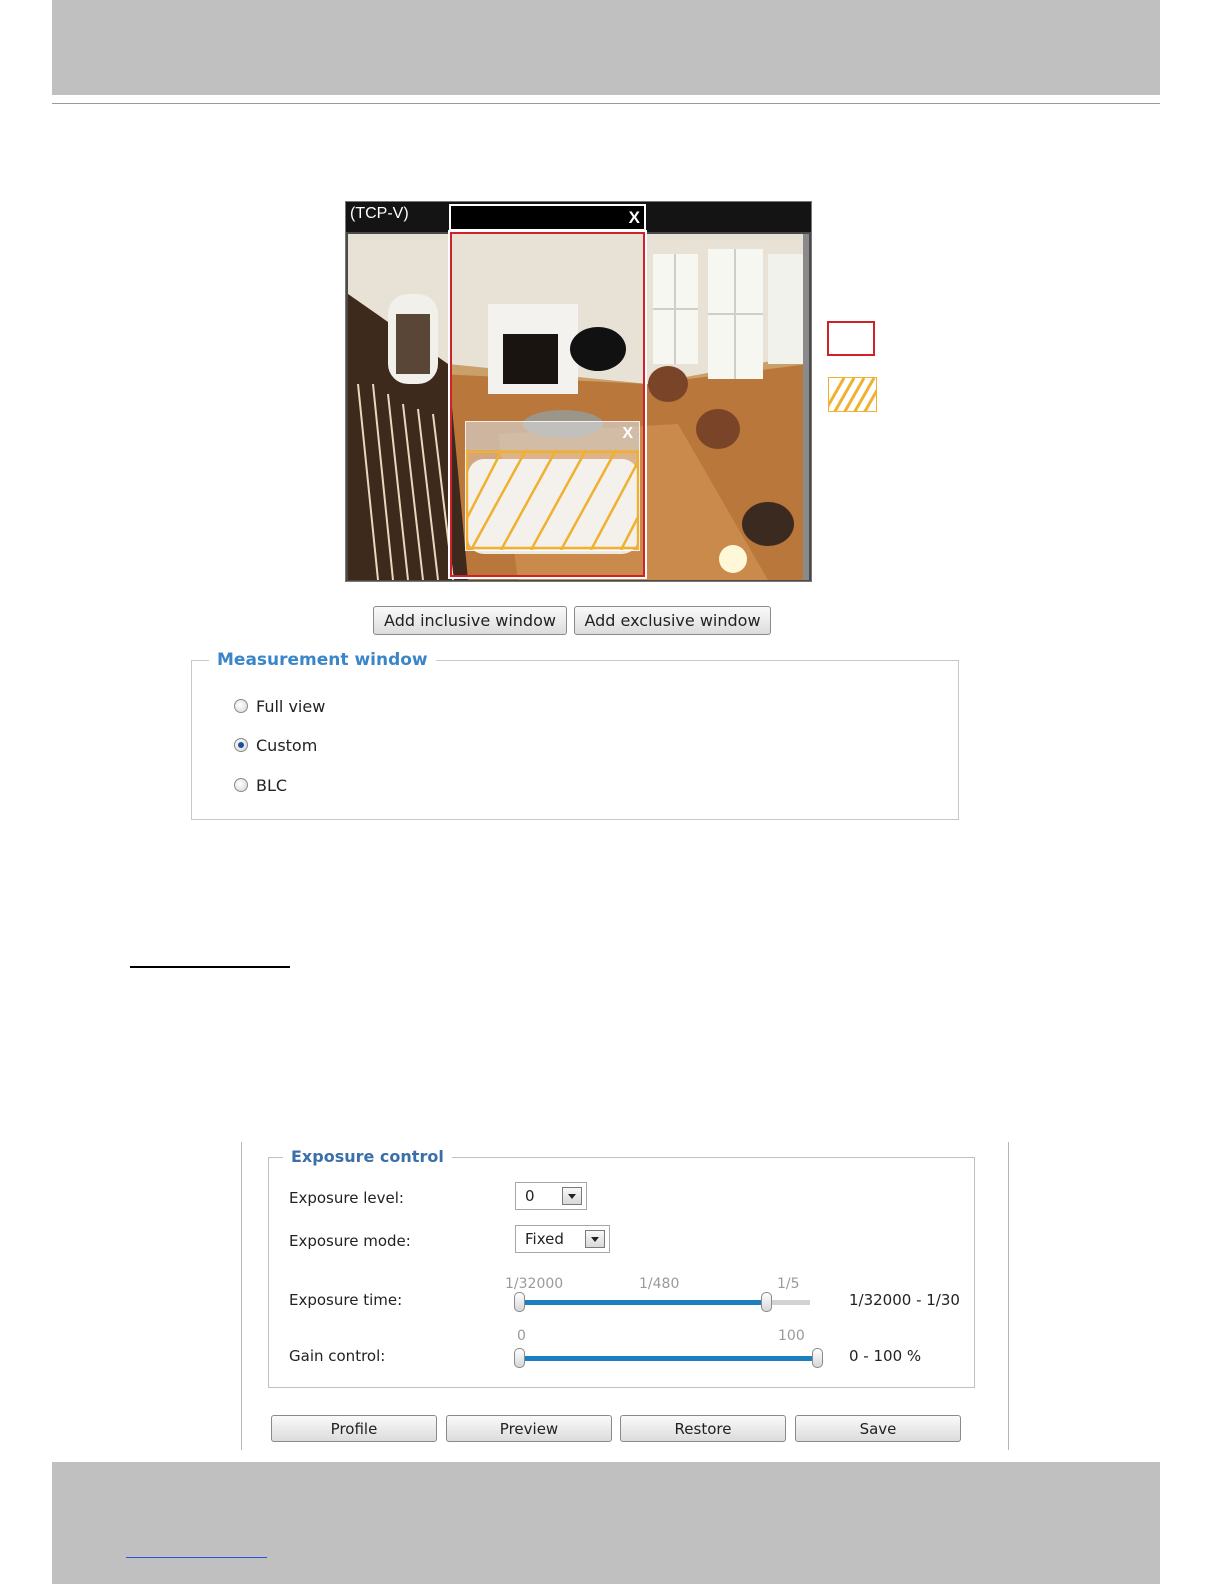 The width and height of the screenshot is (1224, 1584). What do you see at coordinates (788, 1284) in the screenshot?
I see `slider-tick-label: 1/5` at bounding box center [788, 1284].